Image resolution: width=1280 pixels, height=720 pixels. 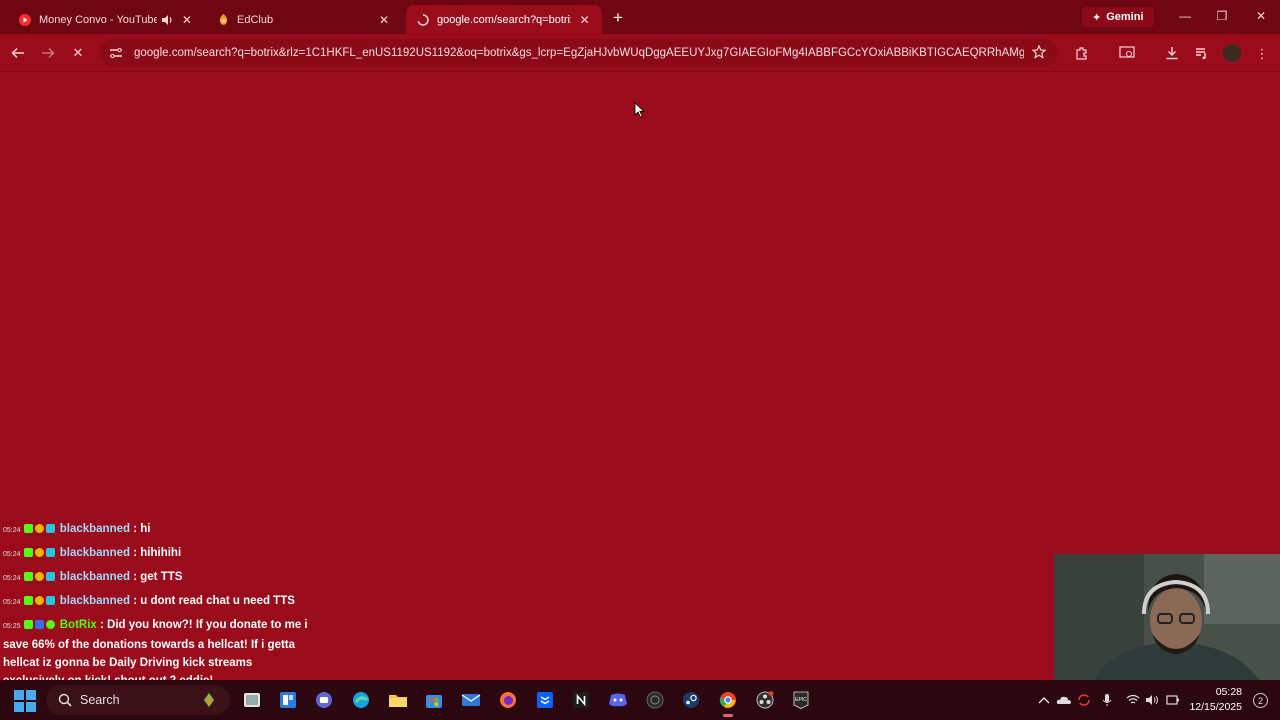 I want to click on download-icon, so click(x=1172, y=53).